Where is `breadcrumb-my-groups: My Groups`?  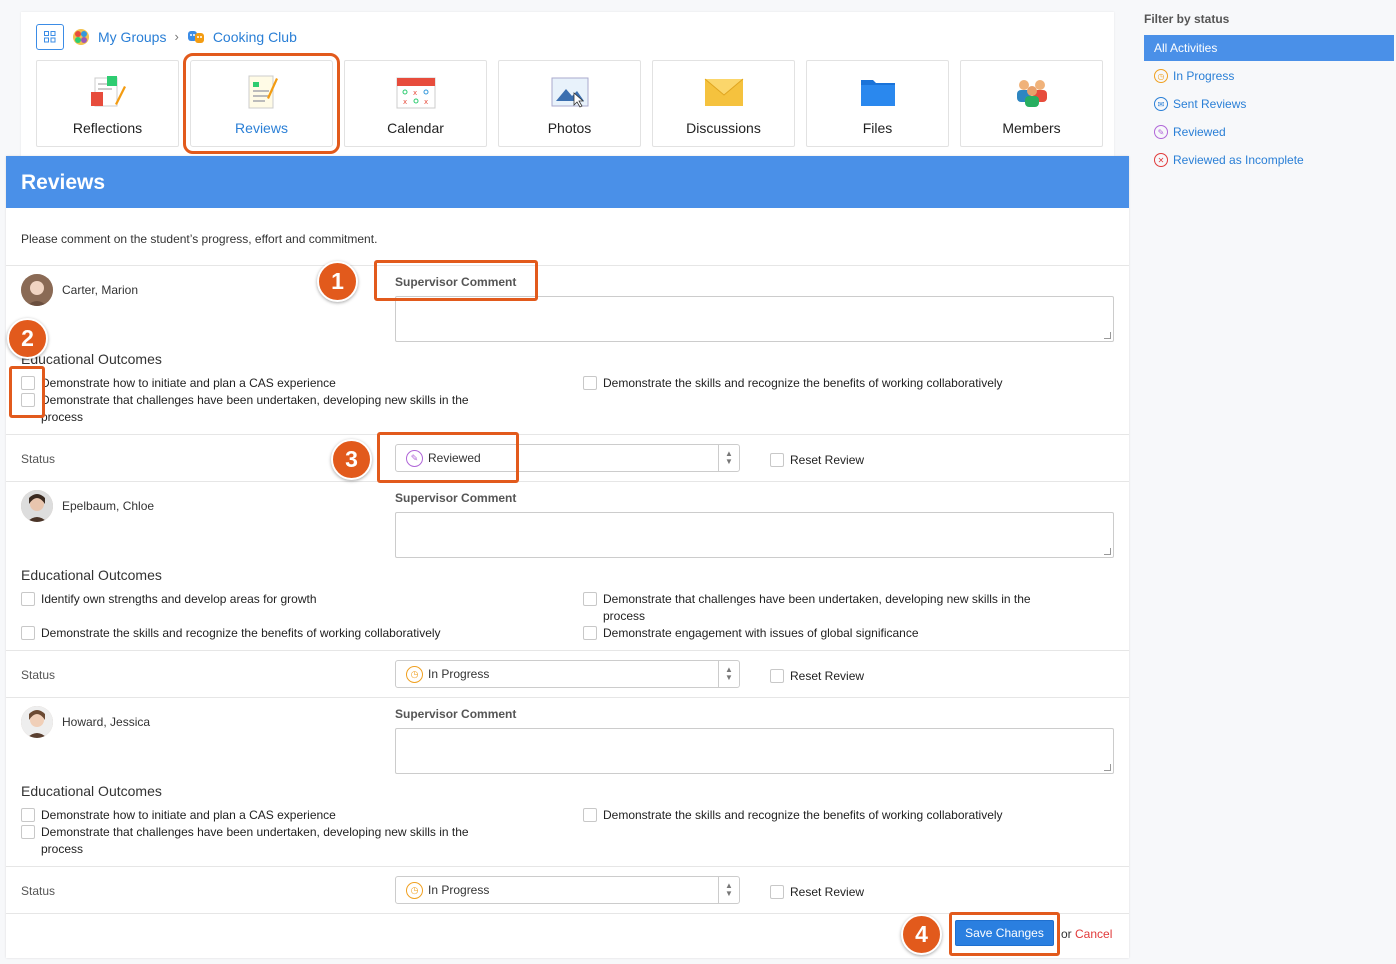 breadcrumb-my-groups: My Groups is located at coordinates (132, 37).